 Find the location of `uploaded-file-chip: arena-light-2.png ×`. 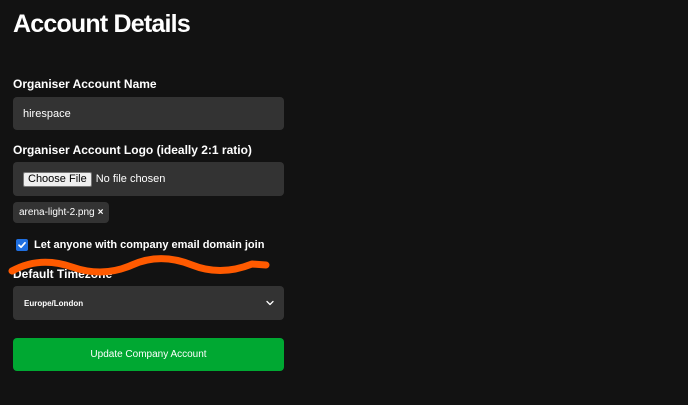

uploaded-file-chip: arena-light-2.png × is located at coordinates (61, 212).